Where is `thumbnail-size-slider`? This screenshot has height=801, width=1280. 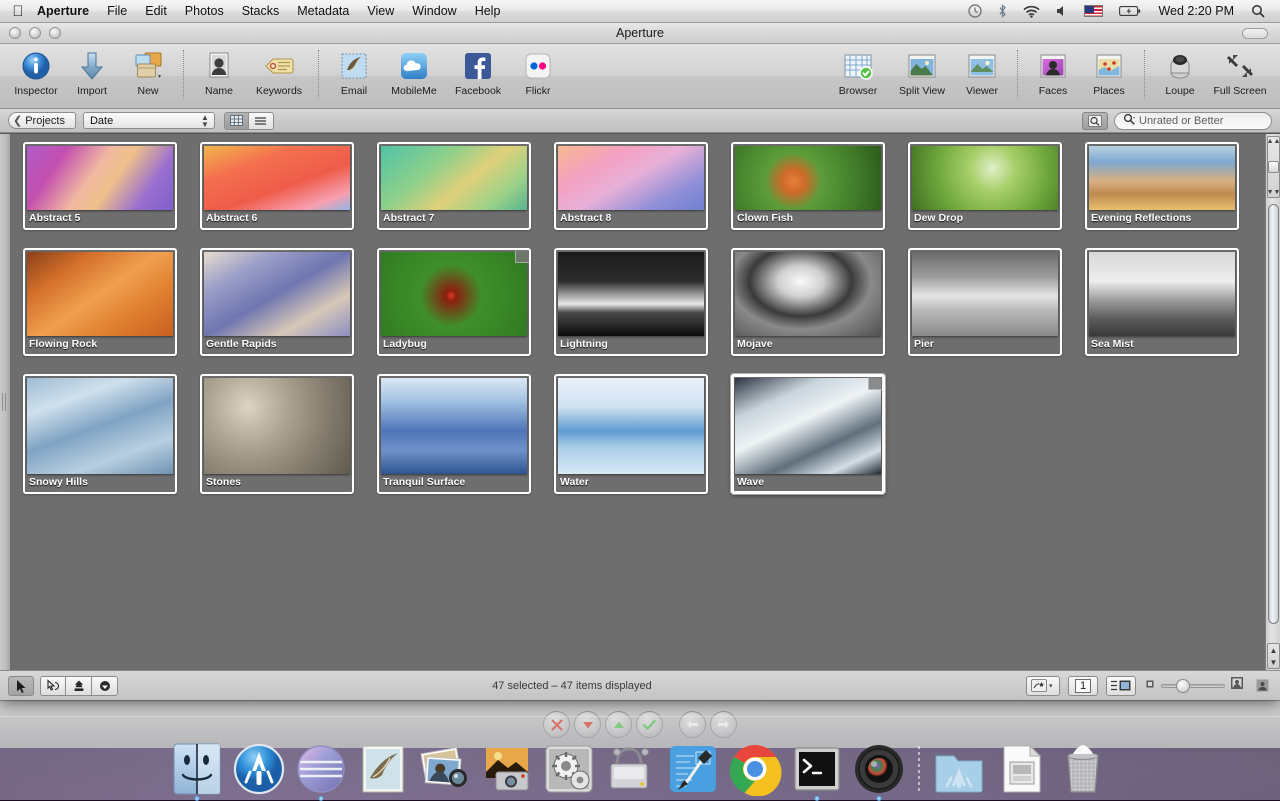
thumbnail-size-slider is located at coordinates (1194, 685).